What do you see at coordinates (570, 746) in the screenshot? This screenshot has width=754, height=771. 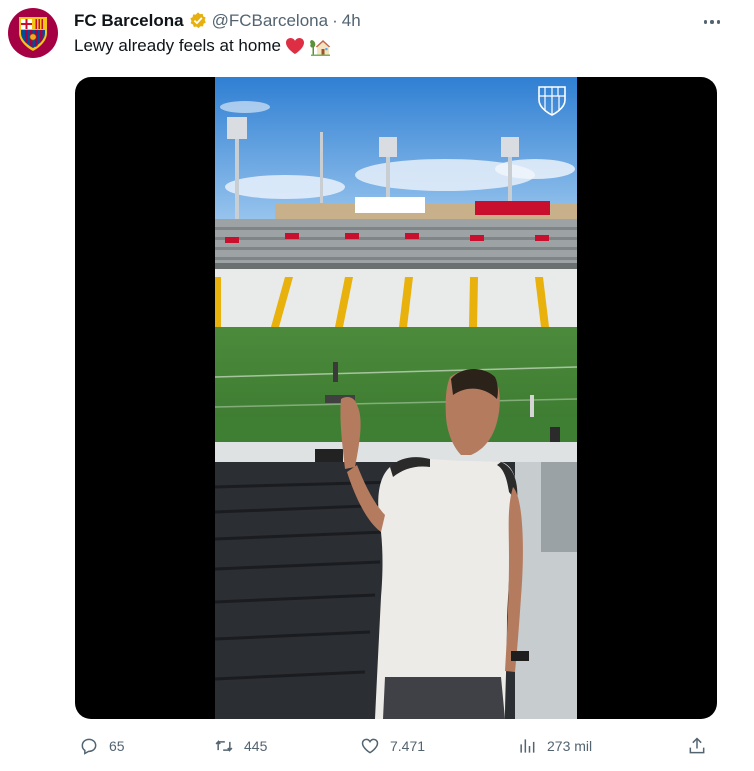 I see `views-count: 273 mil` at bounding box center [570, 746].